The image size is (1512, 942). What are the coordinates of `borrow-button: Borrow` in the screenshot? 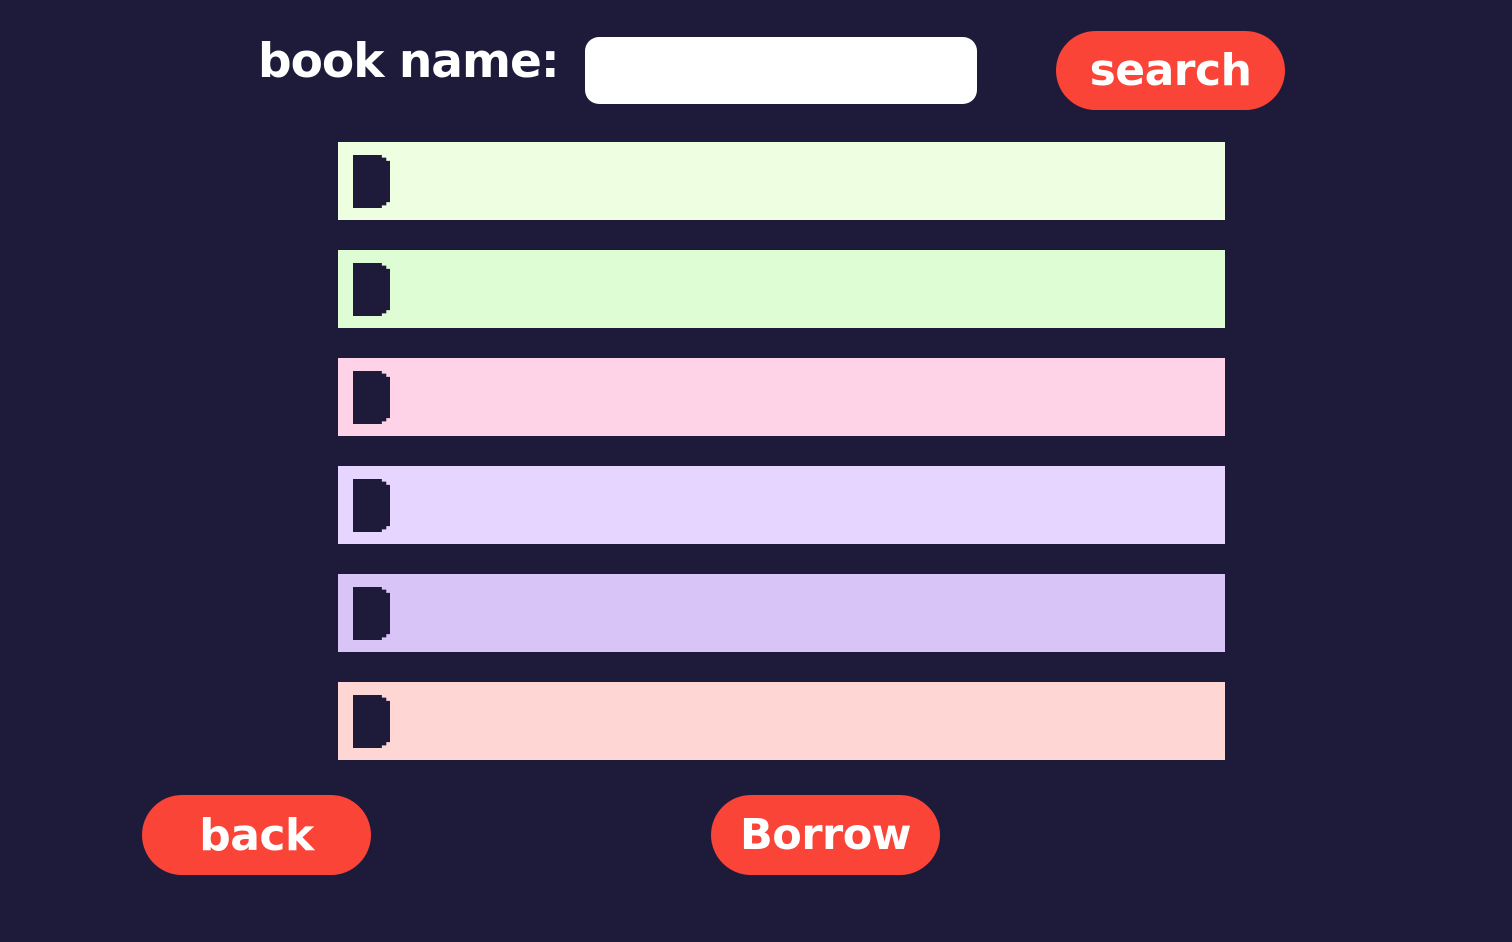 It's located at (825, 835).